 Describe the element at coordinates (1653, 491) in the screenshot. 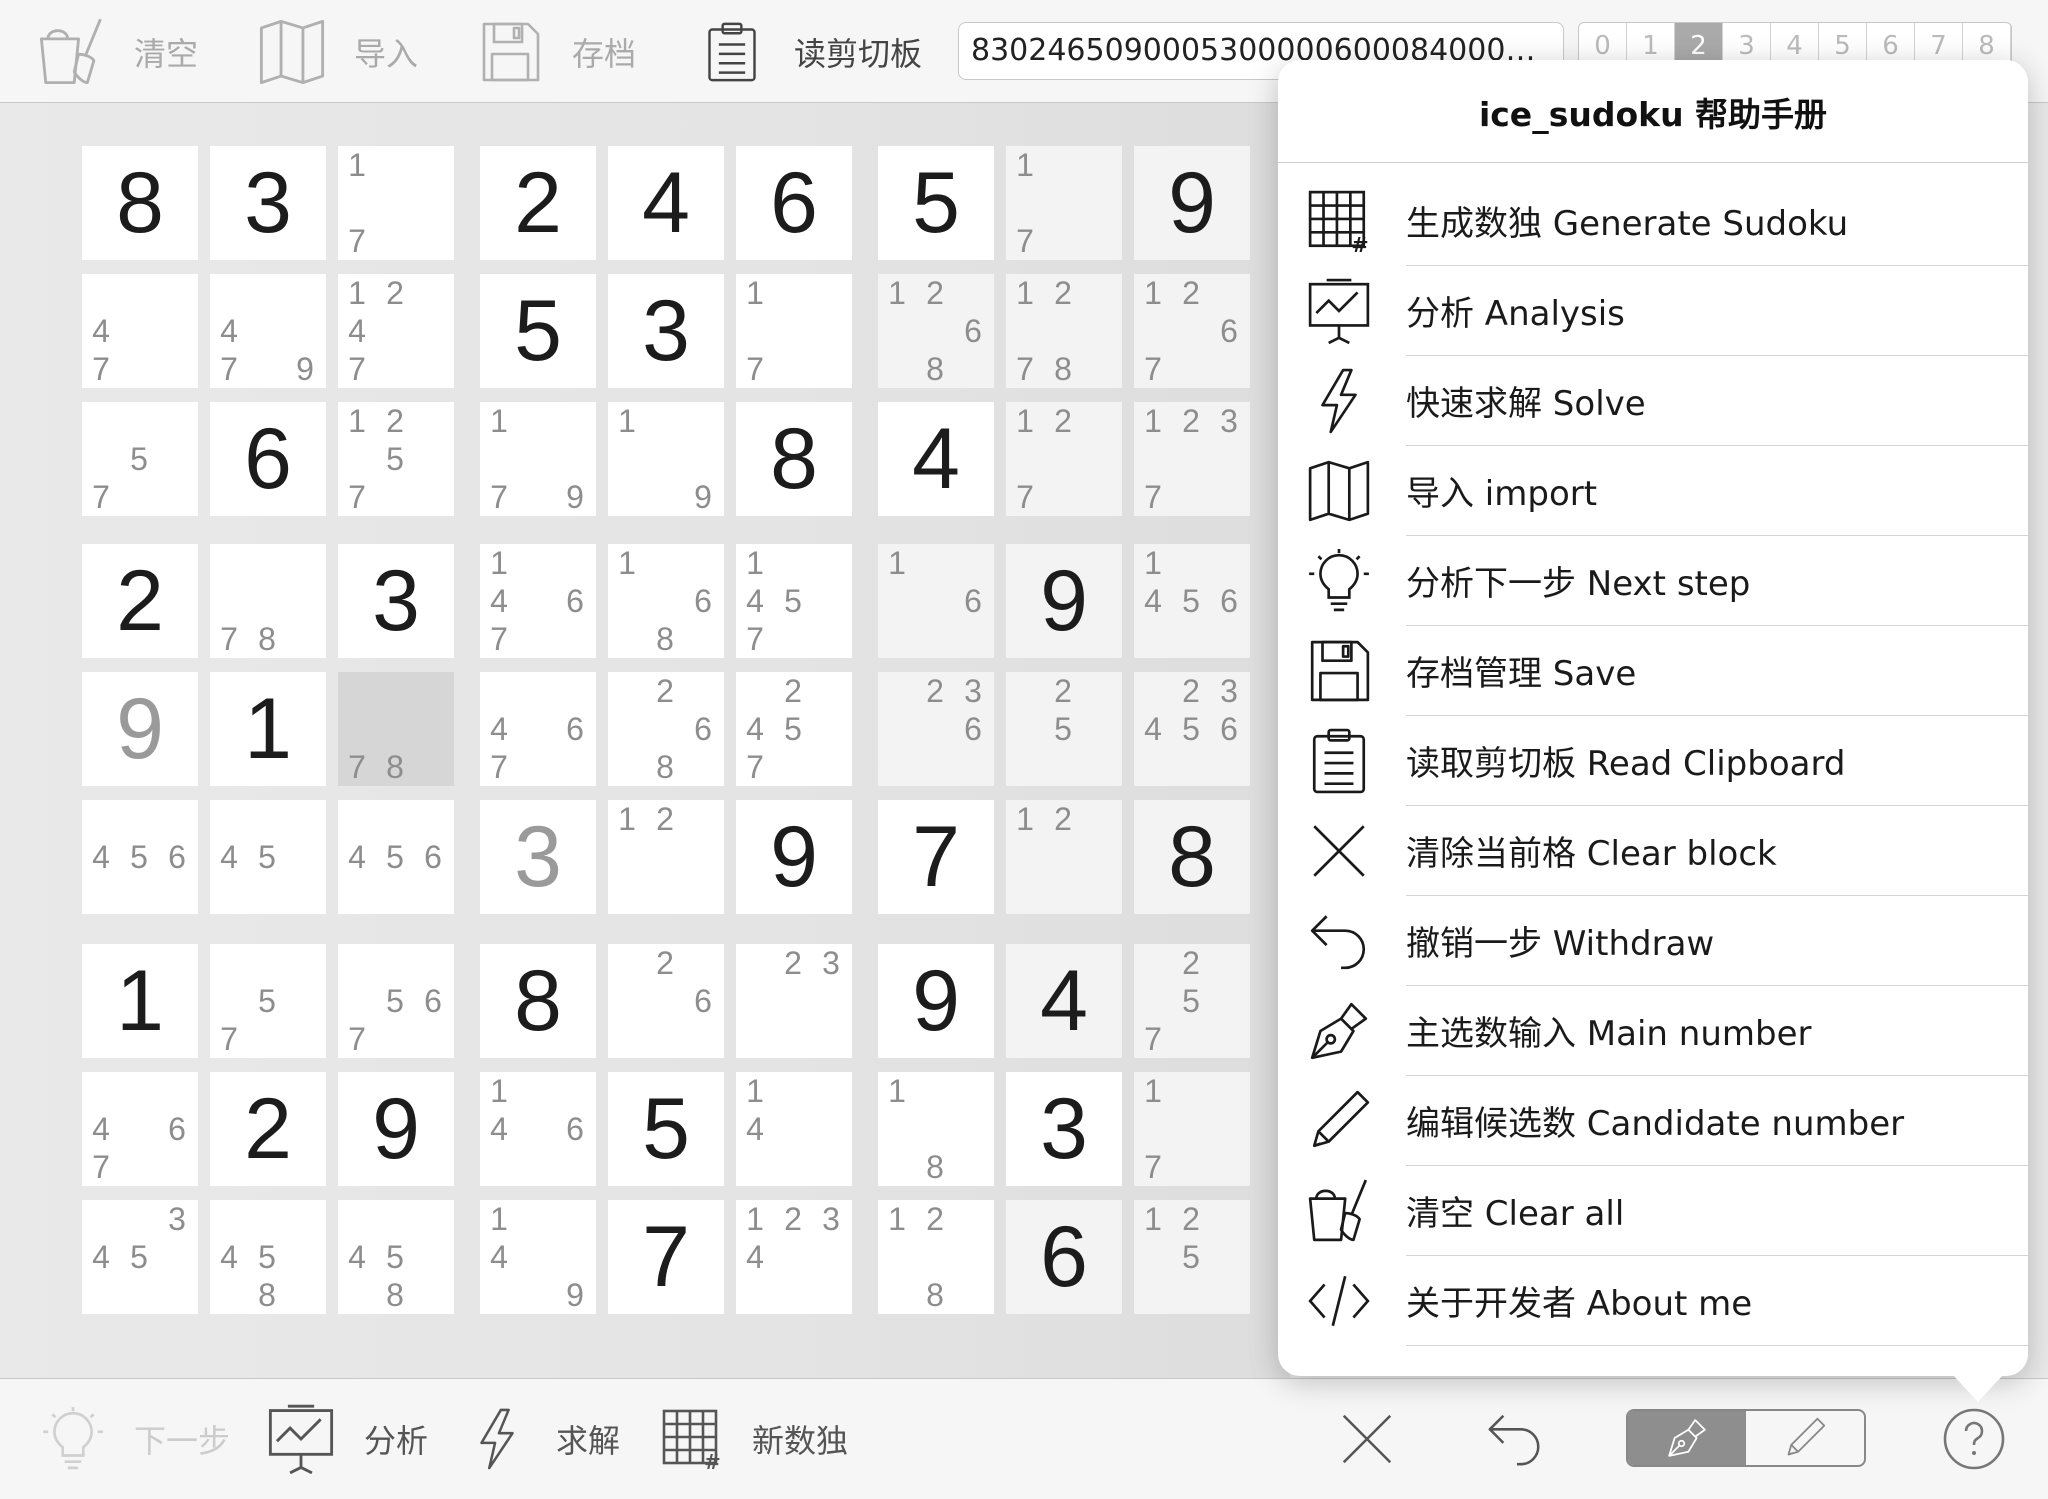

I see `help-item-map: 导入 import` at that location.